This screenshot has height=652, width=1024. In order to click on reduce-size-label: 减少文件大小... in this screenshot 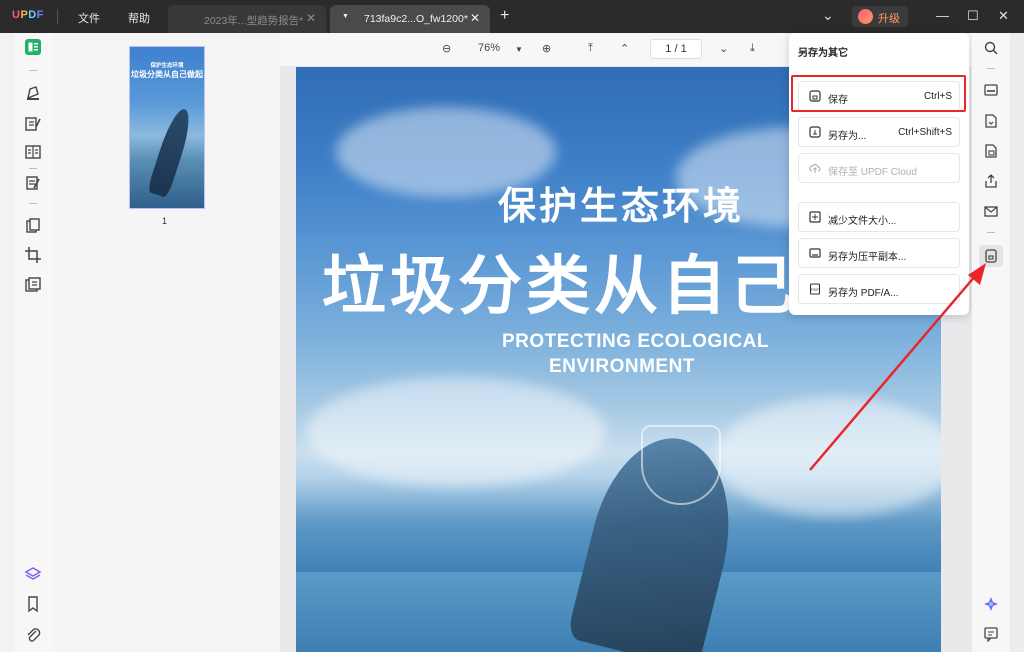, I will do `click(862, 221)`.